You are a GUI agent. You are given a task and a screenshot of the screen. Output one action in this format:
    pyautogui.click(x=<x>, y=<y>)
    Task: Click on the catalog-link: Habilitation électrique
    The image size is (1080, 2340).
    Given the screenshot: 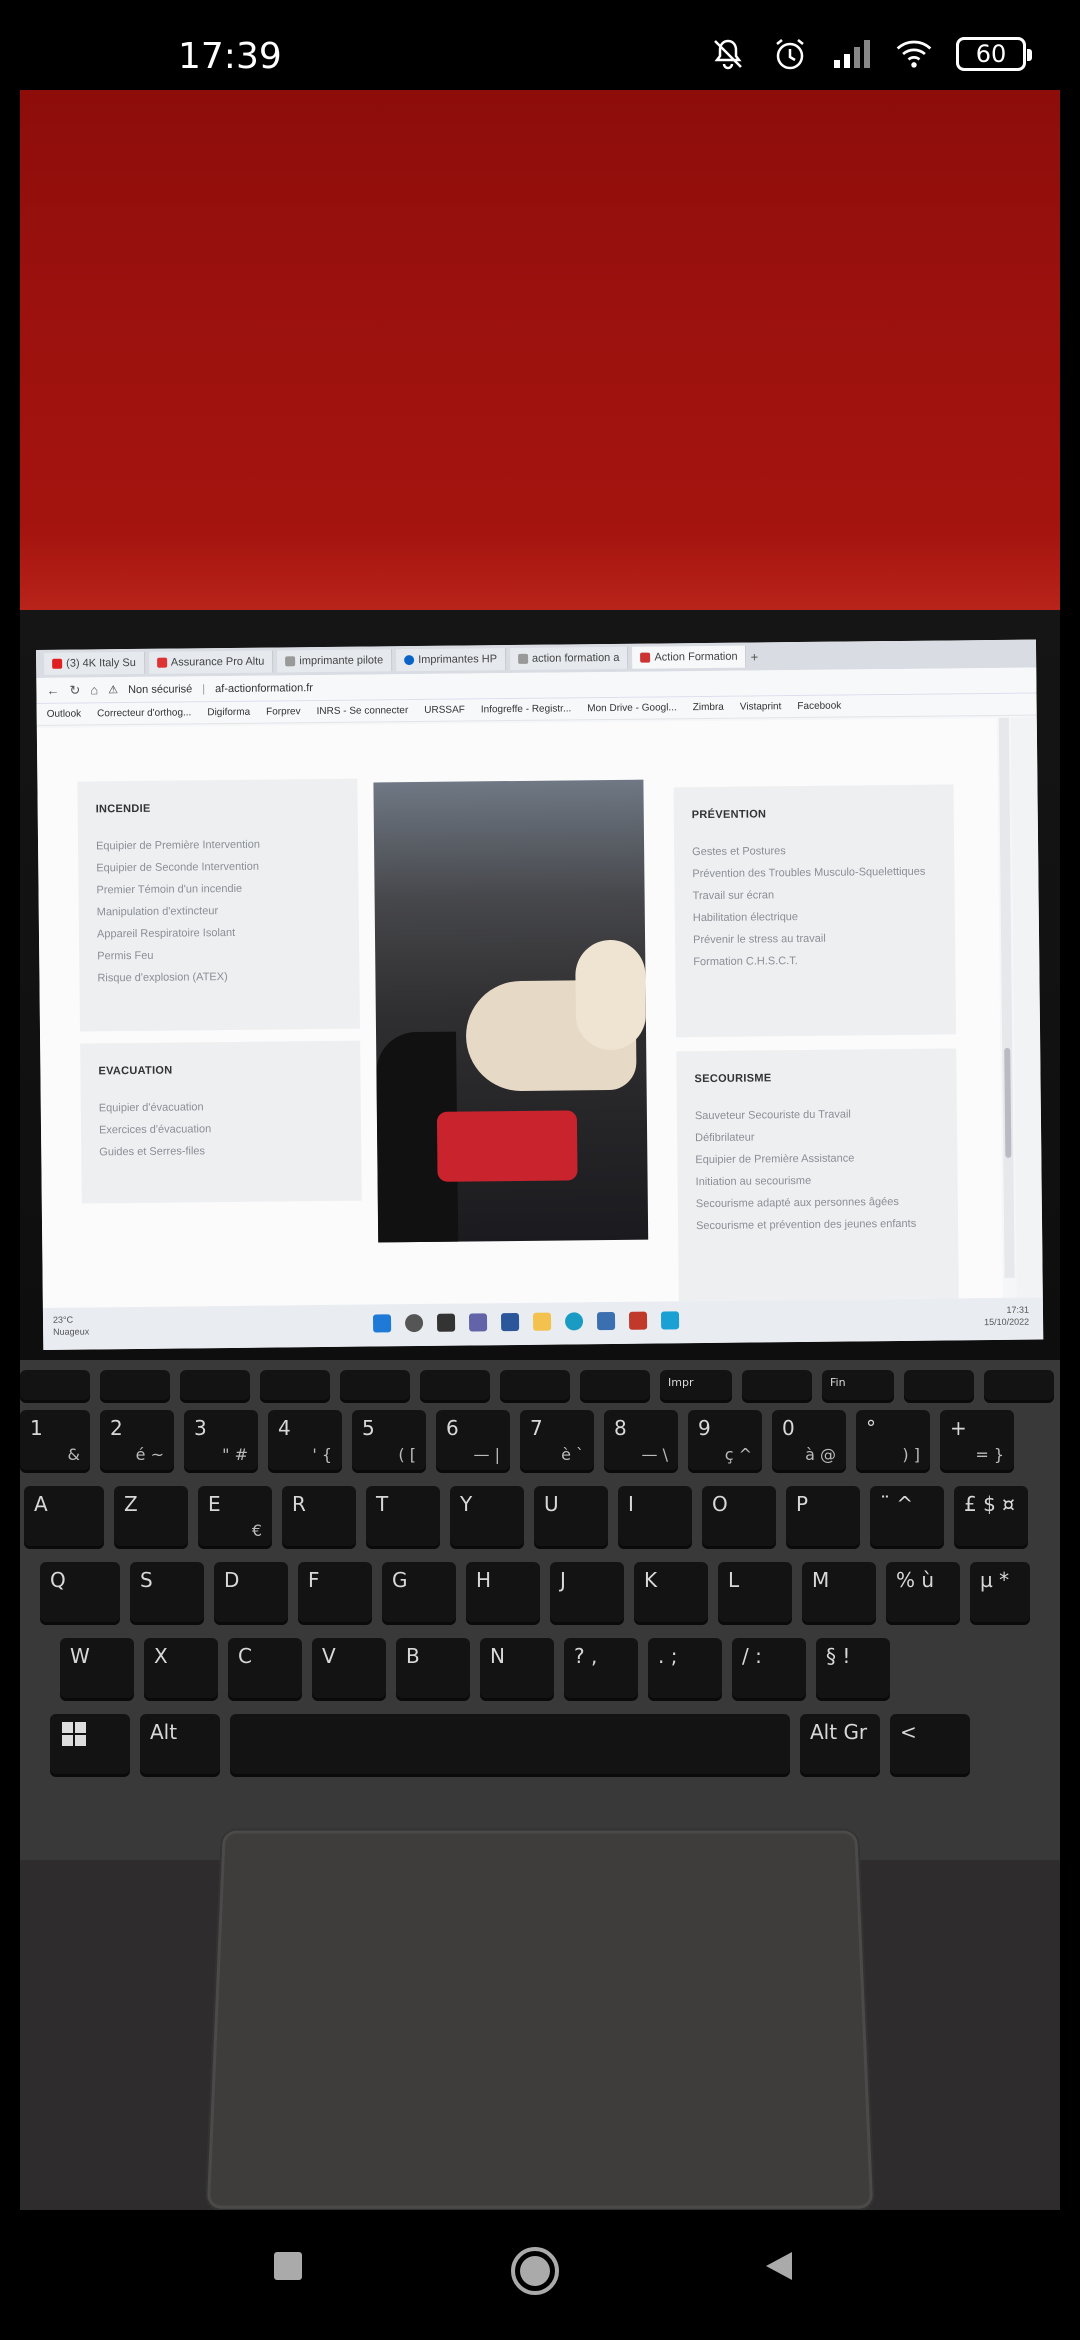 What is the action you would take?
    pyautogui.click(x=815, y=917)
    